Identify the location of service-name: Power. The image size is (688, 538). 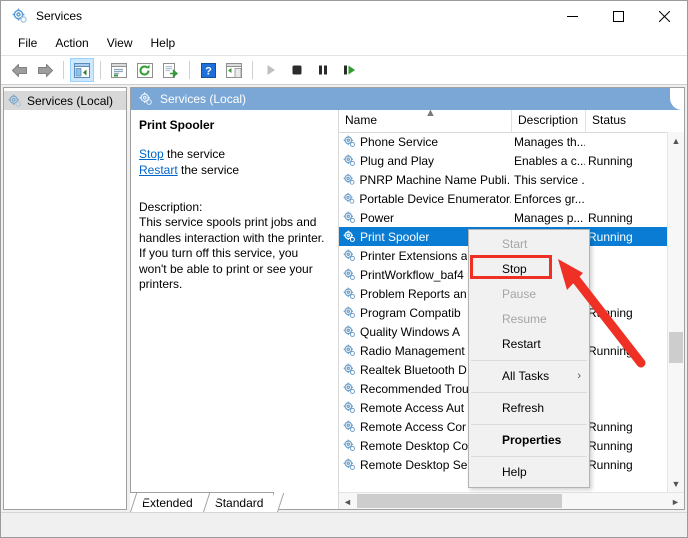
(377, 217).